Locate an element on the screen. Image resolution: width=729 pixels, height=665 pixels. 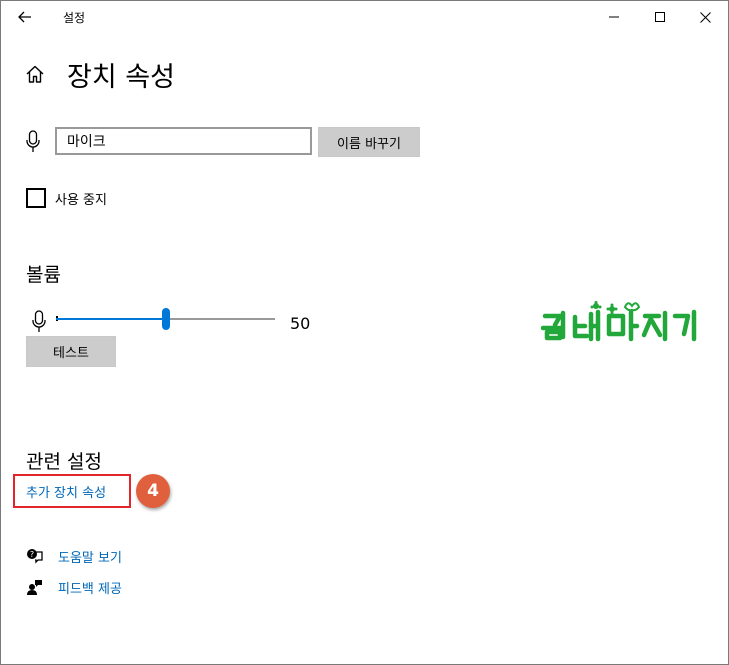
maximize-icon is located at coordinates (660, 17).